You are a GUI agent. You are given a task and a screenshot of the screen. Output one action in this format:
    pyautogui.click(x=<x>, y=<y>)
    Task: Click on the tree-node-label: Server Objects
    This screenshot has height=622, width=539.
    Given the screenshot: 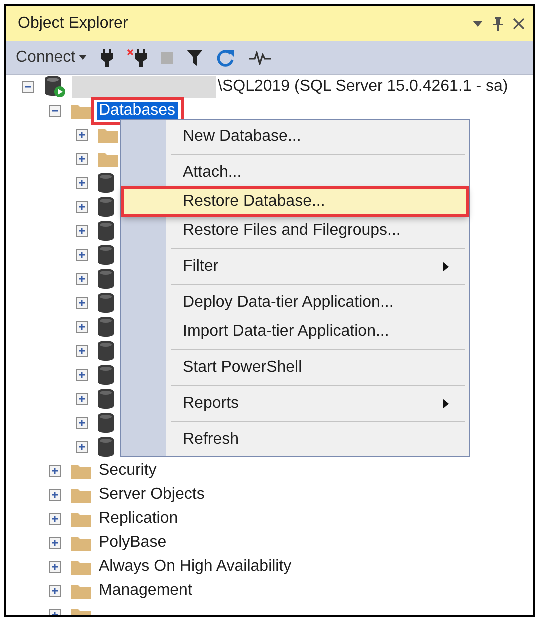 What is the action you would take?
    pyautogui.click(x=152, y=495)
    